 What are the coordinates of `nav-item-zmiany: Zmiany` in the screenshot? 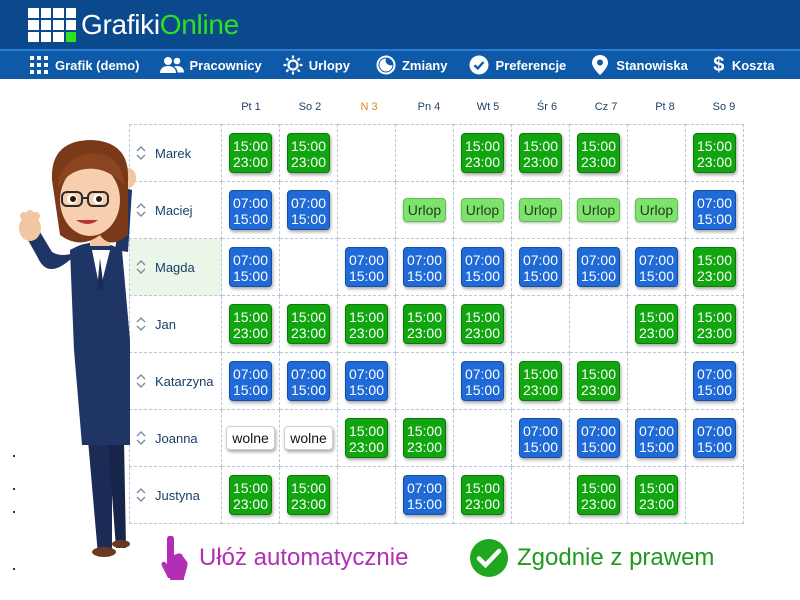 It's located at (411, 65).